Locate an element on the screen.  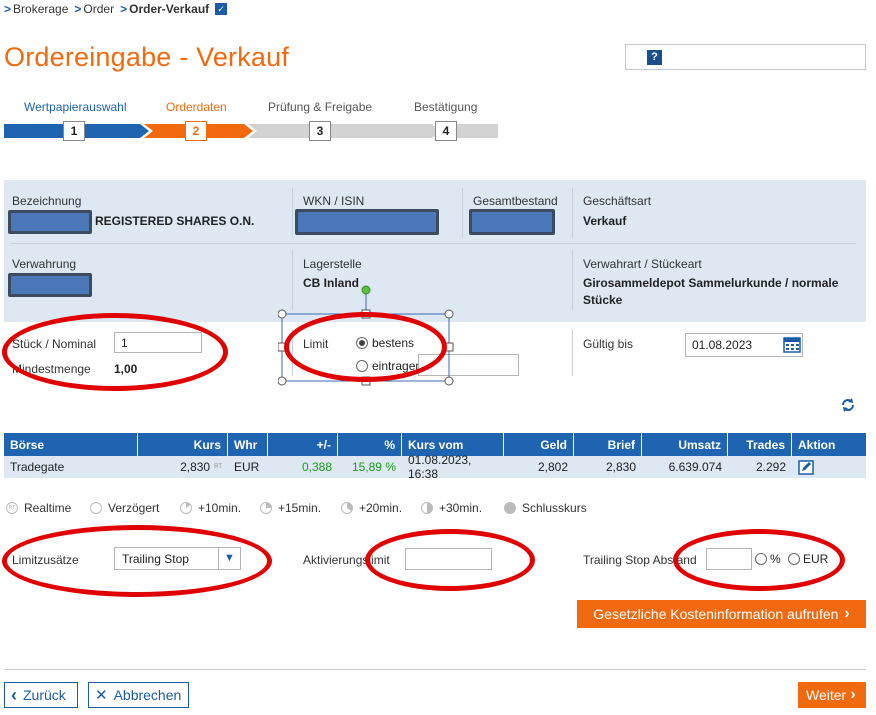
refresh-icon is located at coordinates (848, 405).